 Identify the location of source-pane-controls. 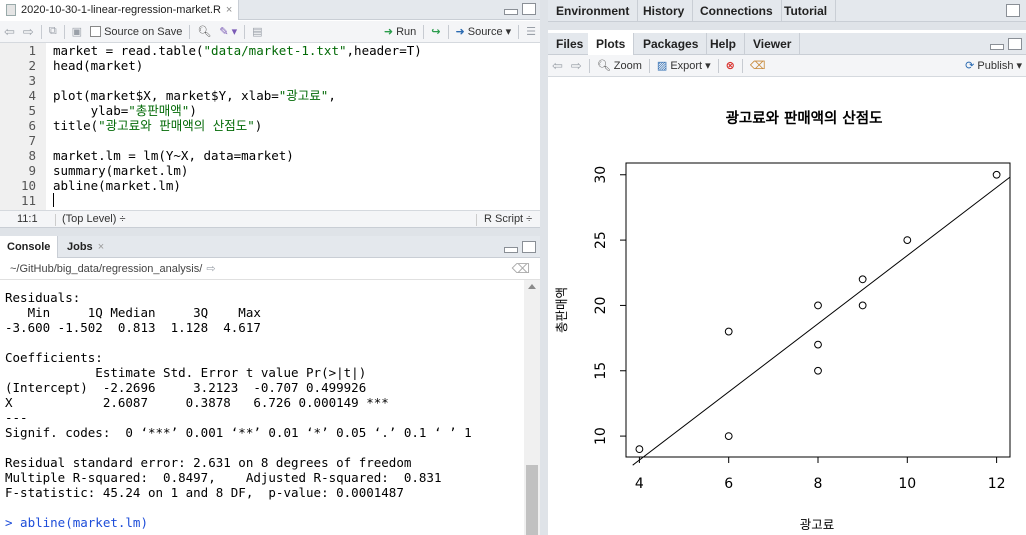
(520, 9).